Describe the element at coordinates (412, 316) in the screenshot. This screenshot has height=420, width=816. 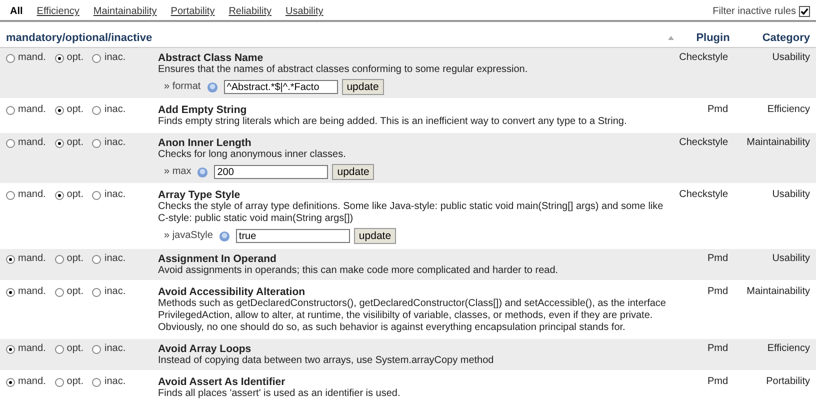
I see `rule-description: Methods such as getDeclaredConstructors(), getDeclaredConstructor(Class[]) and setAccessible(), as the interface PrivilegedAction, allow to alter, at runtime, the visilibilty of variable, classes, or methods, even if they are private. Obviously, no one should do so, as such behavior is against everything encapsulation principal stands for.` at that location.